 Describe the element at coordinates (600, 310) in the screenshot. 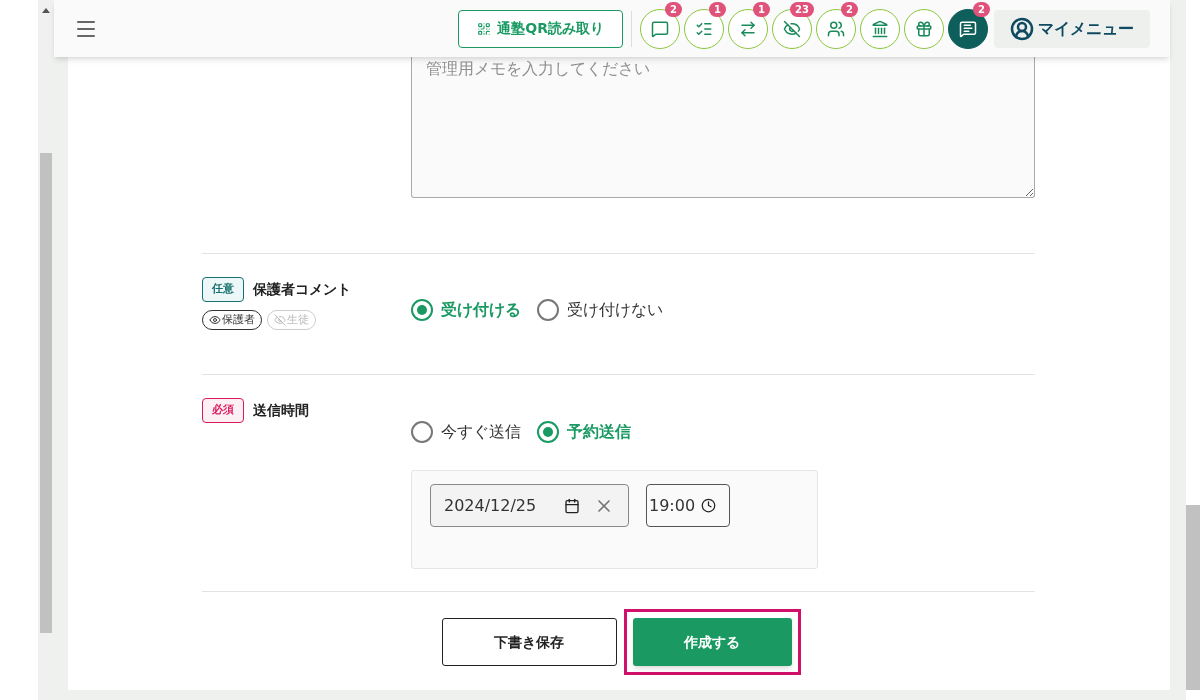

I see `radio-option: 受け付けない` at that location.